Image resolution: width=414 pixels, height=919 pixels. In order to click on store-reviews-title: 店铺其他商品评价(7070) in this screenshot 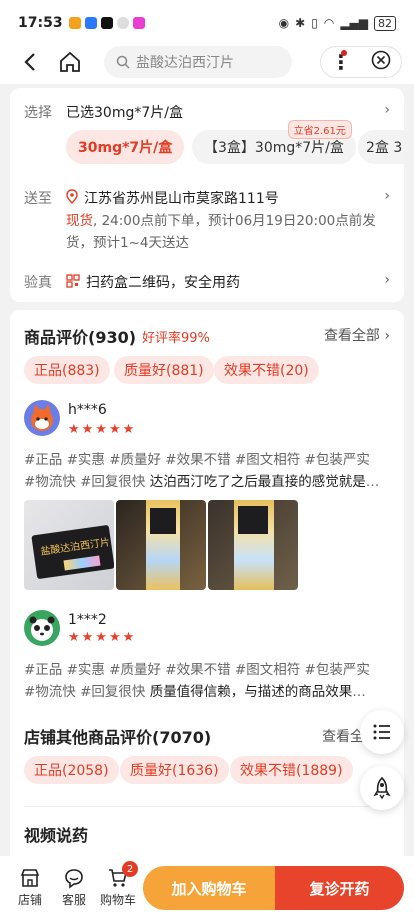, I will do `click(118, 737)`.